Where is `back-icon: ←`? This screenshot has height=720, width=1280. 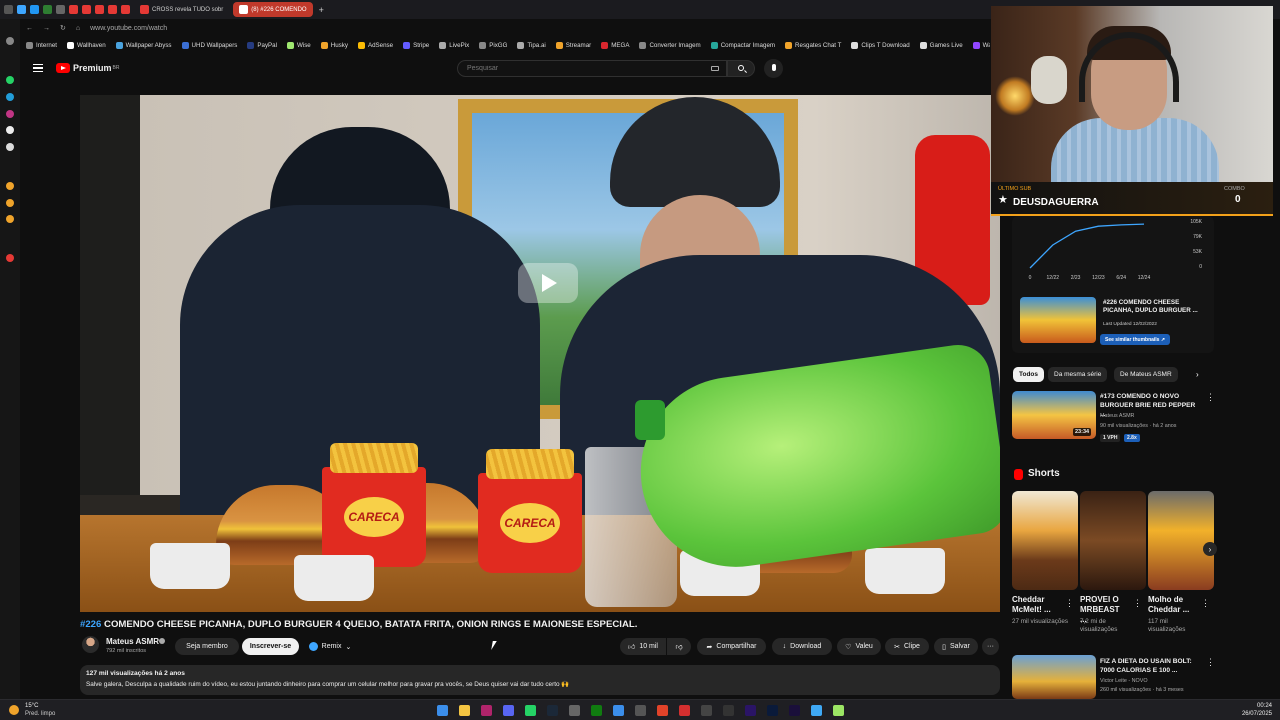
back-icon: ← is located at coordinates (29, 28).